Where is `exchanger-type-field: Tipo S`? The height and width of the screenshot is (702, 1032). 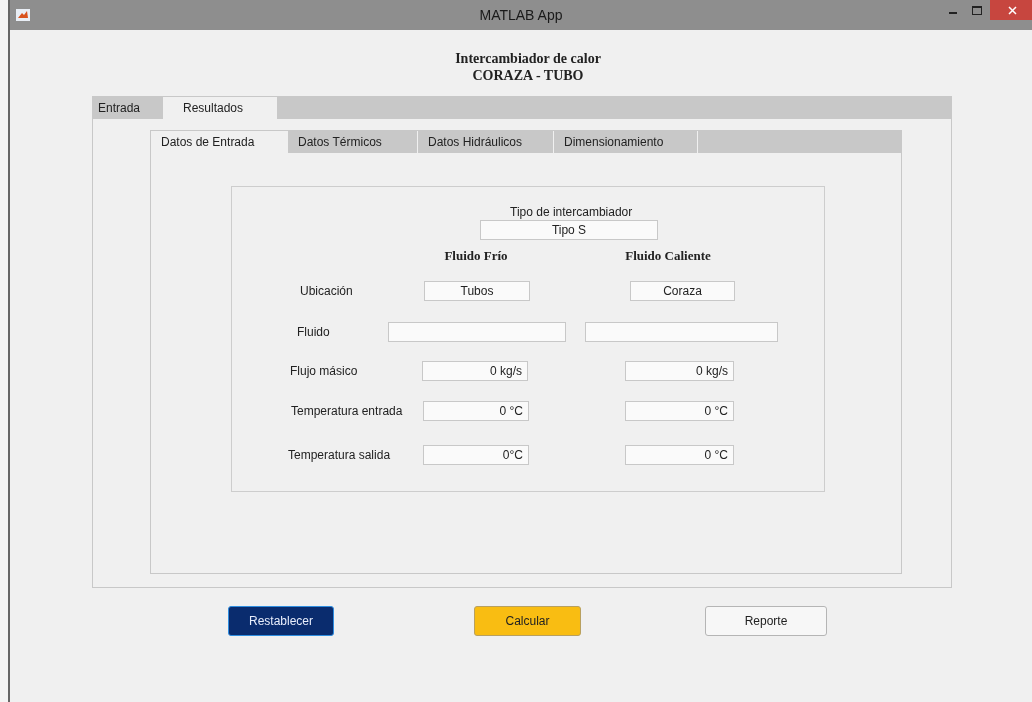
exchanger-type-field: Tipo S is located at coordinates (569, 230).